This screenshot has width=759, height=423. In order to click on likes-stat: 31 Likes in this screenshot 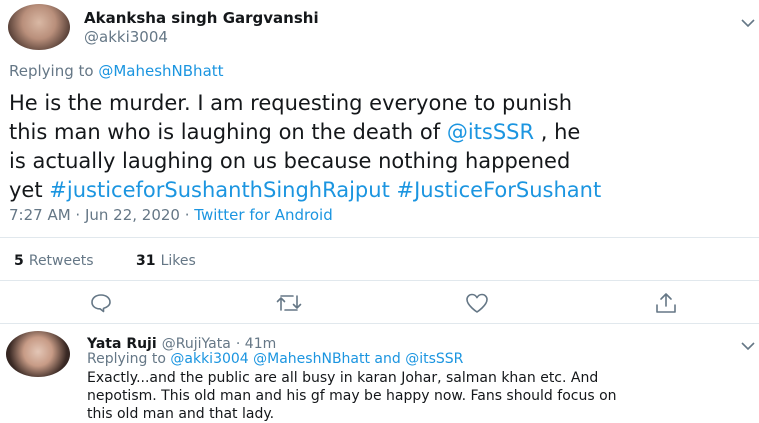, I will do `click(166, 259)`.